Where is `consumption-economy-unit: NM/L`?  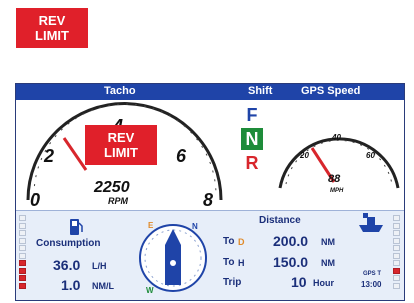 consumption-economy-unit: NM/L is located at coordinates (103, 286).